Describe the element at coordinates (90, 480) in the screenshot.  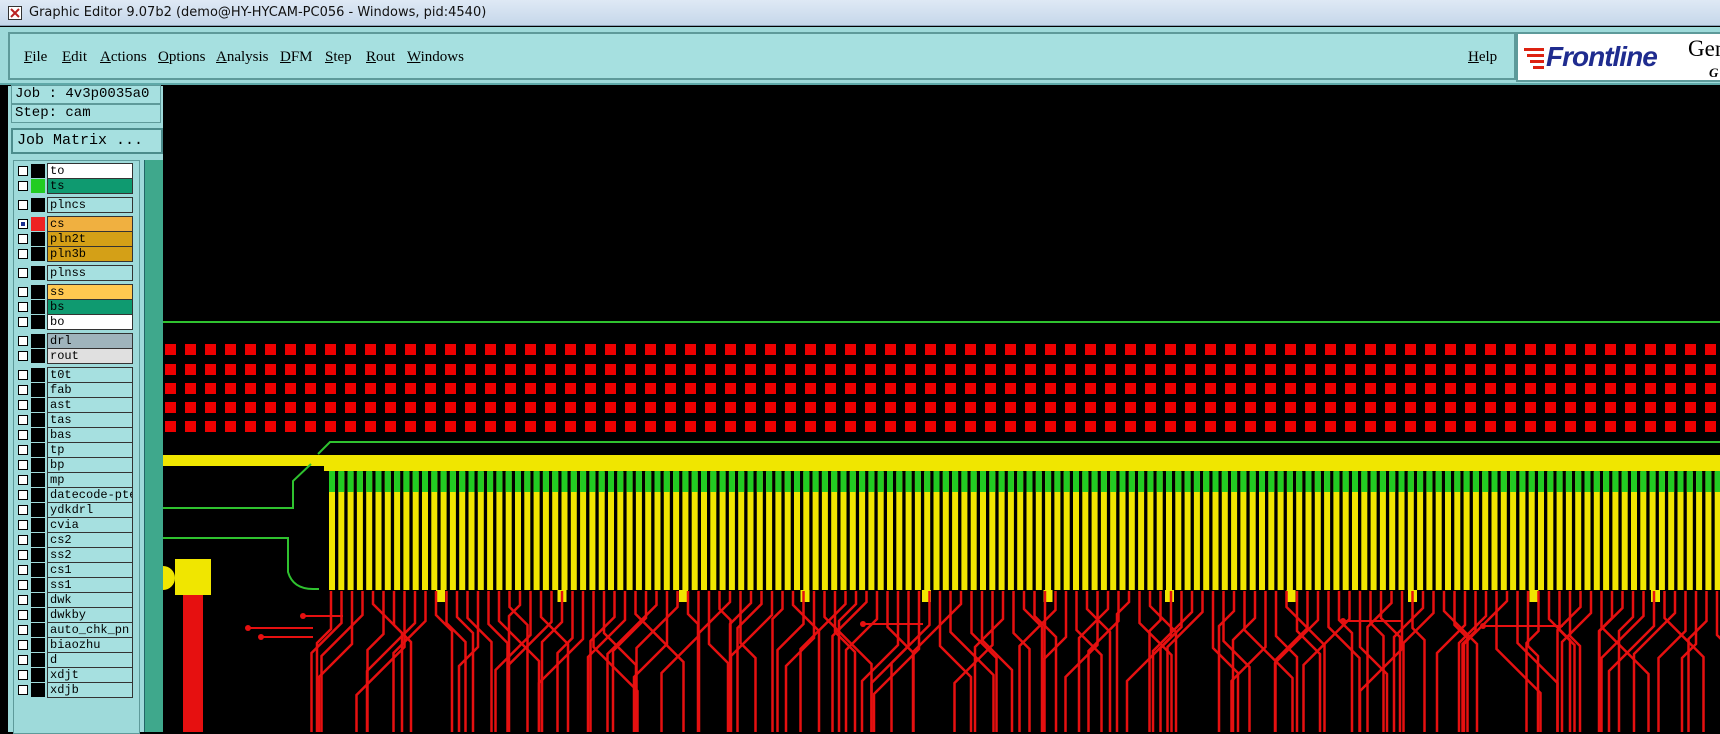
I see `layer-name: mp` at that location.